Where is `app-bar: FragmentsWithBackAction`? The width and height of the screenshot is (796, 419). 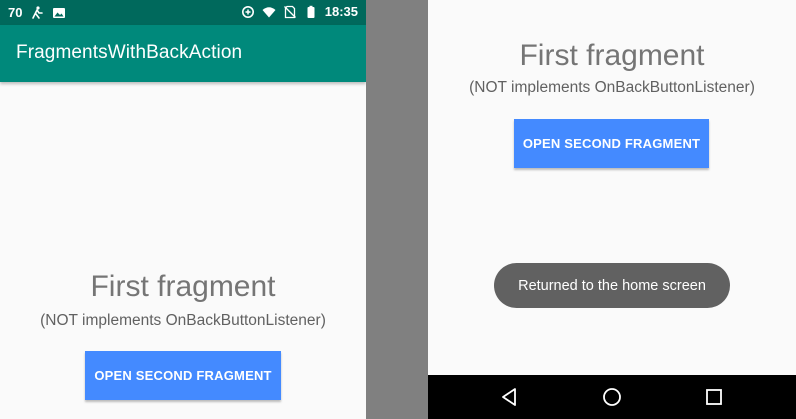
app-bar: FragmentsWithBackAction is located at coordinates (183, 53).